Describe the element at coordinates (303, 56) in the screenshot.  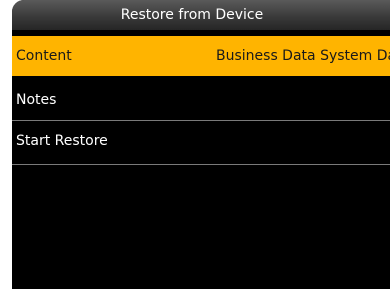
I see `menu-item-value: Business Data System Dat` at that location.